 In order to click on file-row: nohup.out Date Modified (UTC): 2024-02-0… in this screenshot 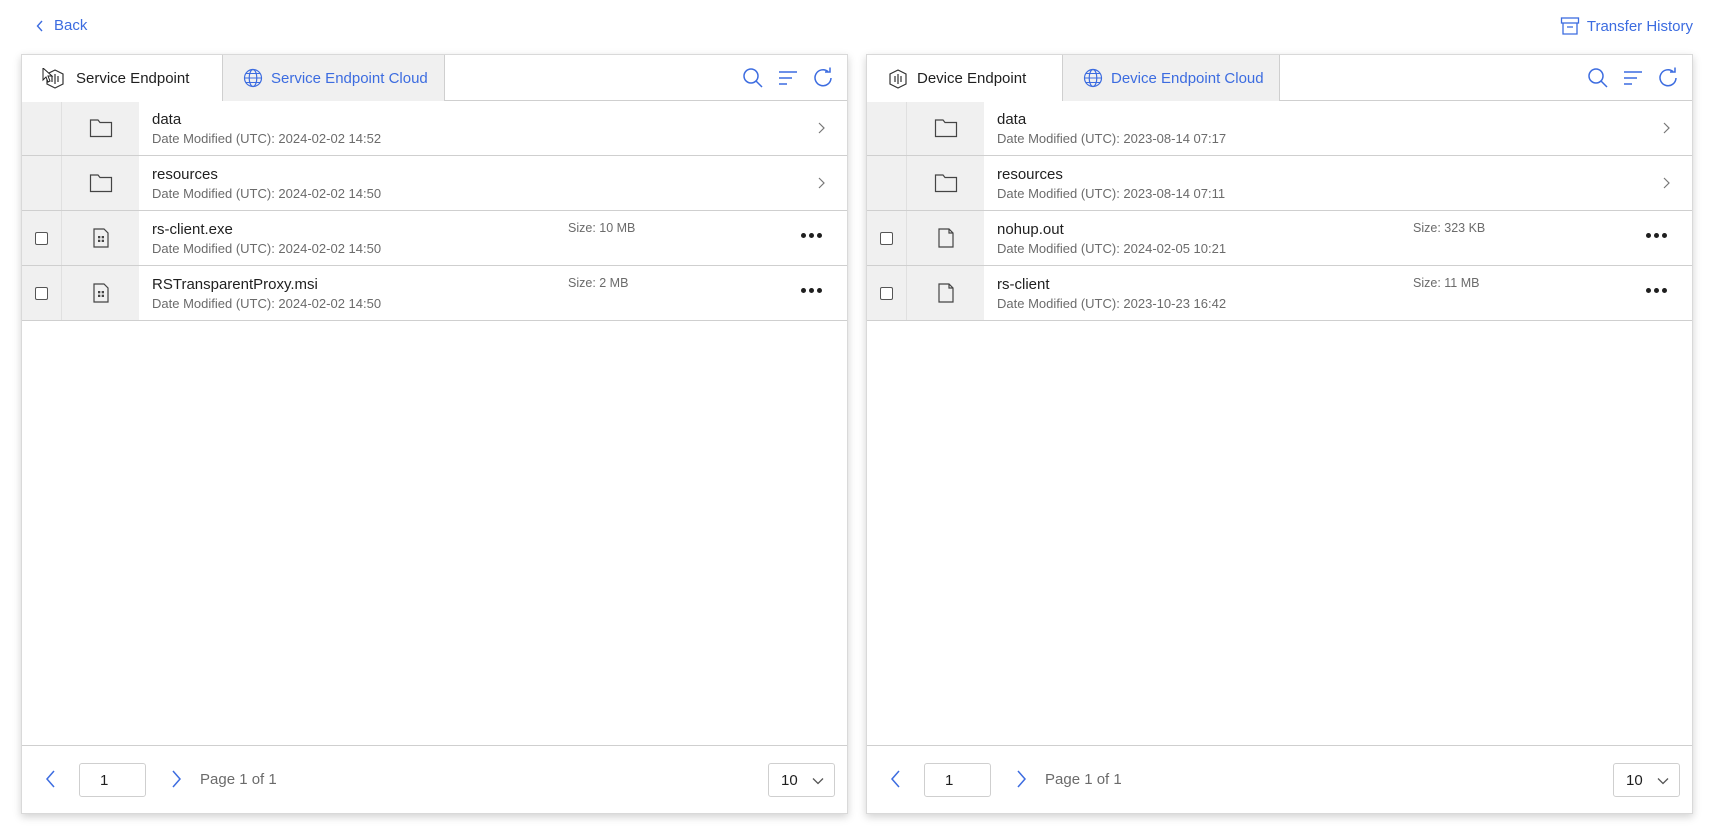, I will do `click(1279, 238)`.